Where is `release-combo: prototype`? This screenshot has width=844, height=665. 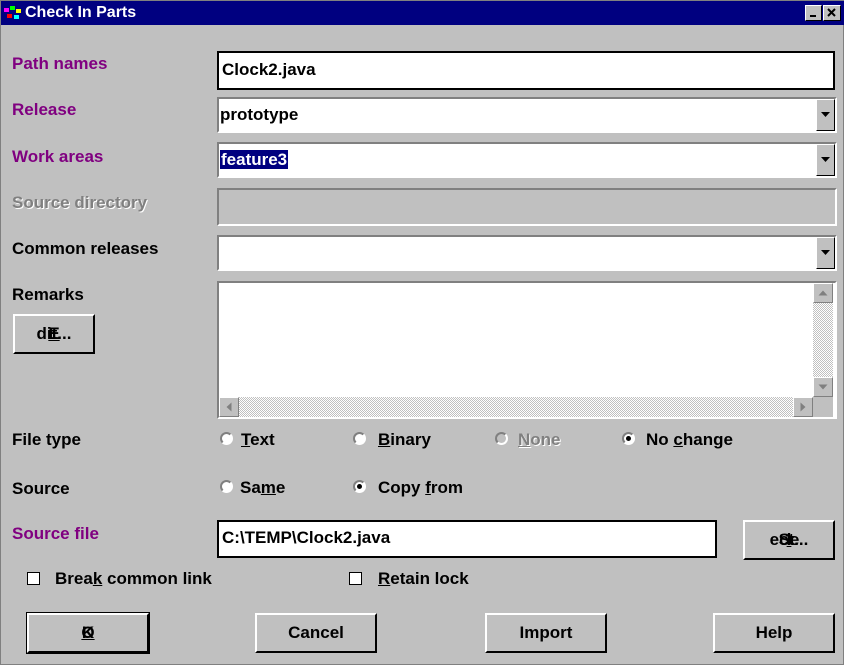 release-combo: prototype is located at coordinates (527, 115).